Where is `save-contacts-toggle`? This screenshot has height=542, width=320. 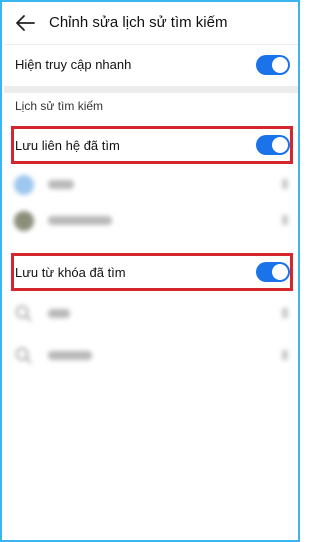
save-contacts-toggle is located at coordinates (273, 145).